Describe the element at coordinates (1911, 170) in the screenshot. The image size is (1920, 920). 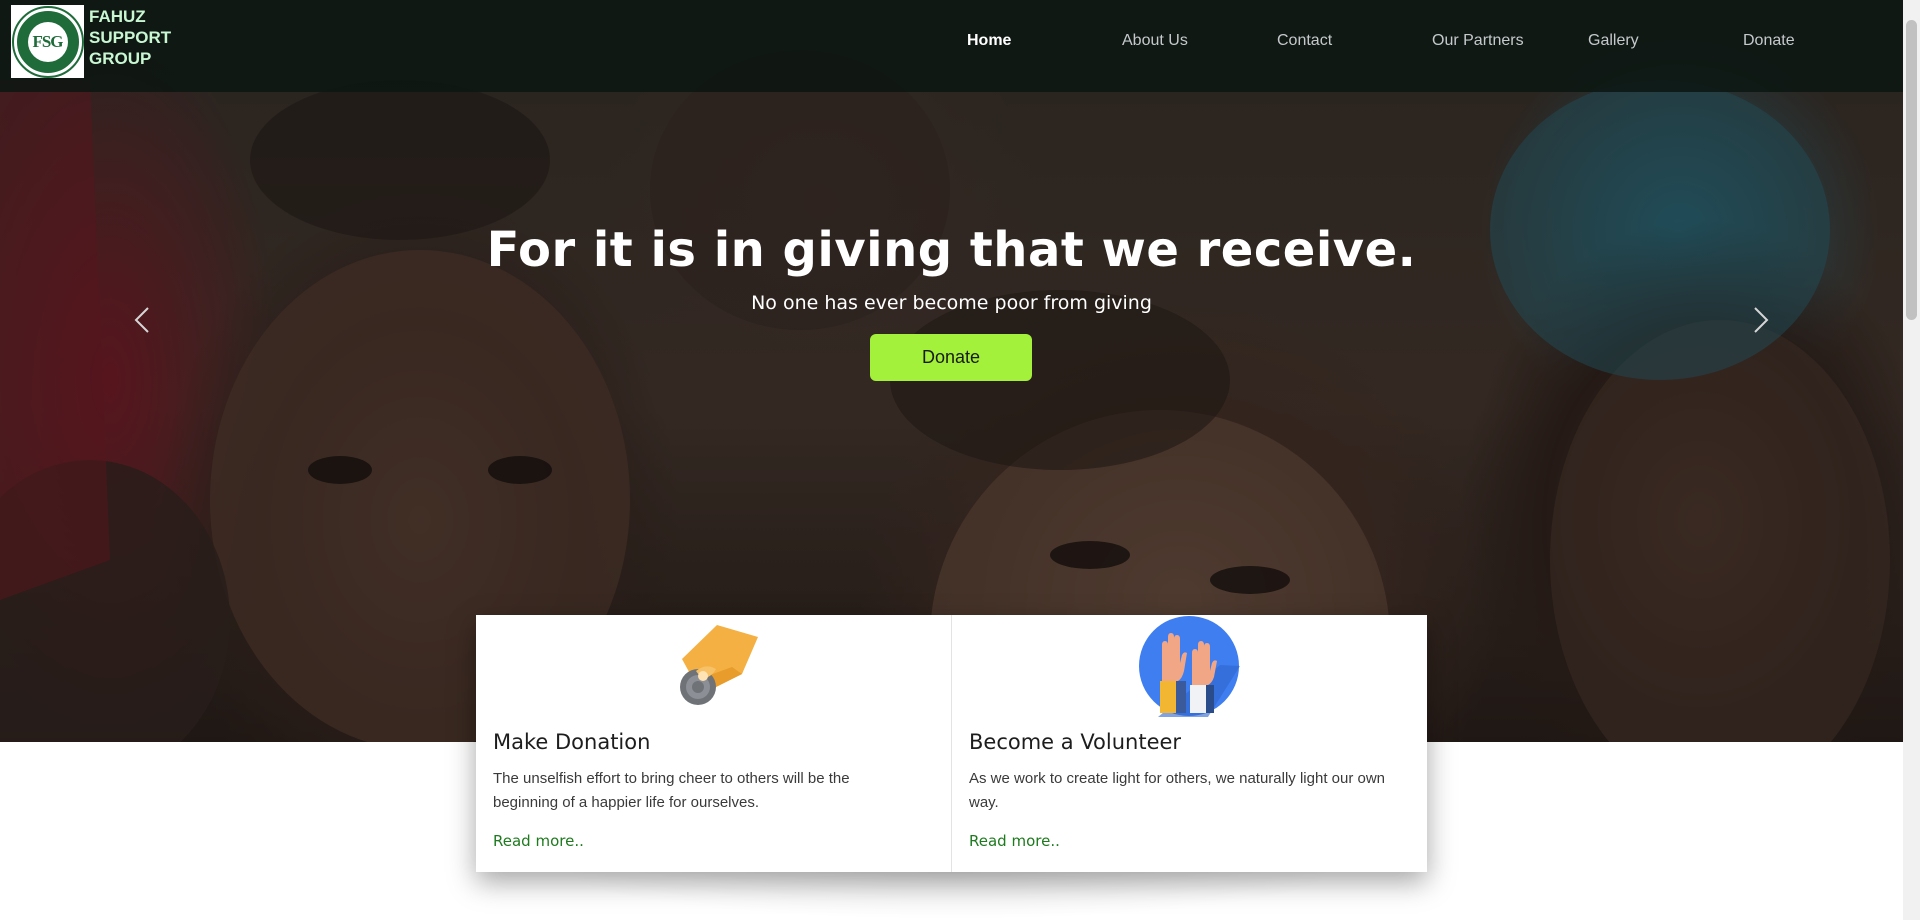
I see `scrollbar-thumb` at that location.